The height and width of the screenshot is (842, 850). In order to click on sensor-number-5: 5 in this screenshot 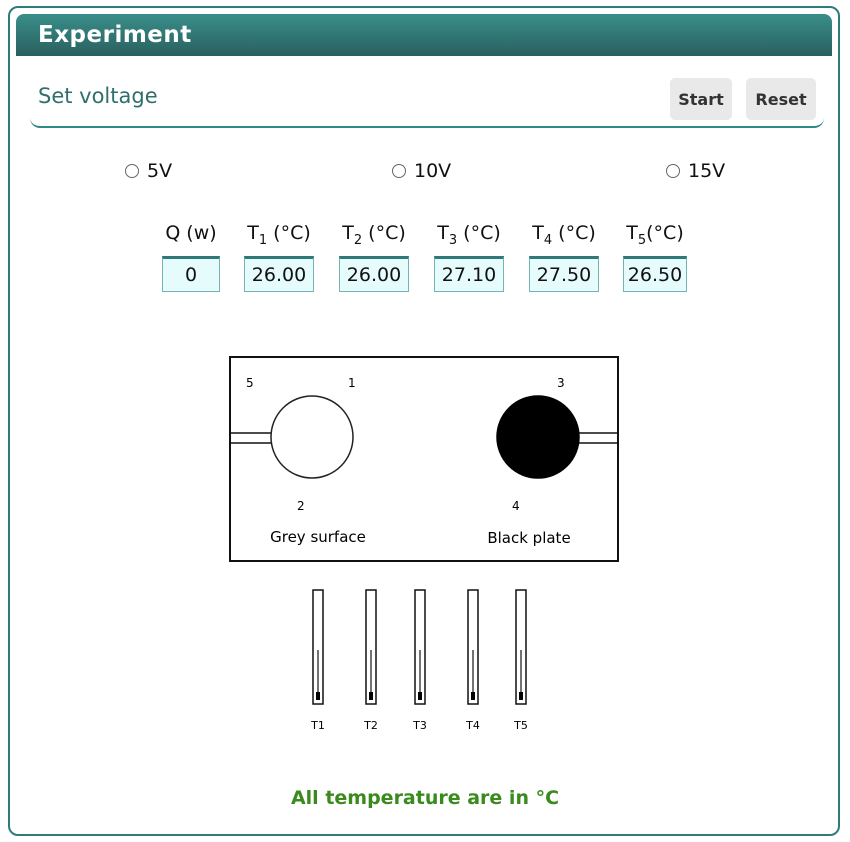, I will do `click(250, 383)`.